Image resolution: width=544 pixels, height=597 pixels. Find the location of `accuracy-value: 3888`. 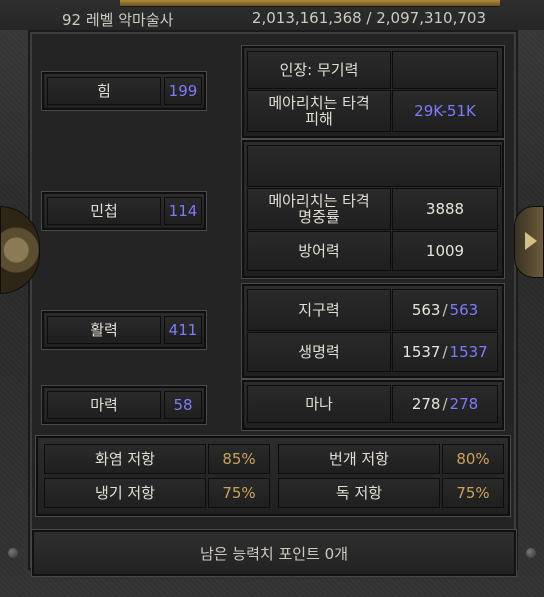

accuracy-value: 3888 is located at coordinates (445, 209).